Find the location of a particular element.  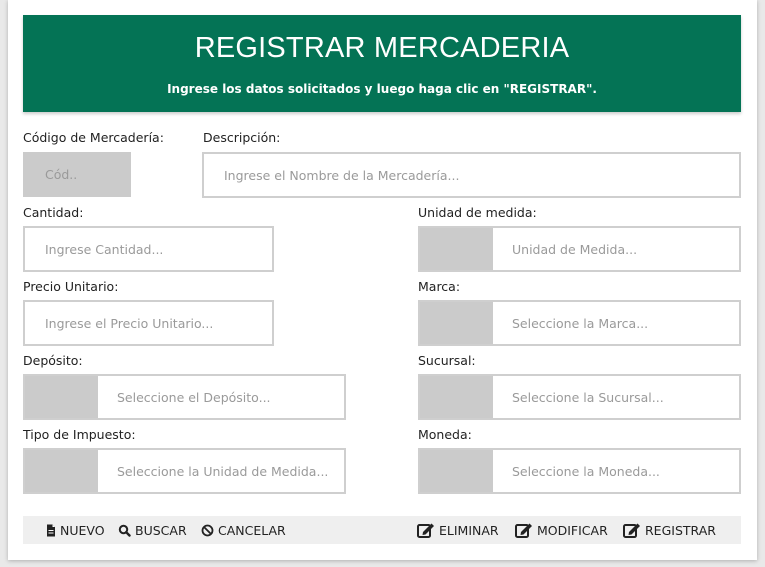

modificar-button: MODIFICAR is located at coordinates (561, 530).